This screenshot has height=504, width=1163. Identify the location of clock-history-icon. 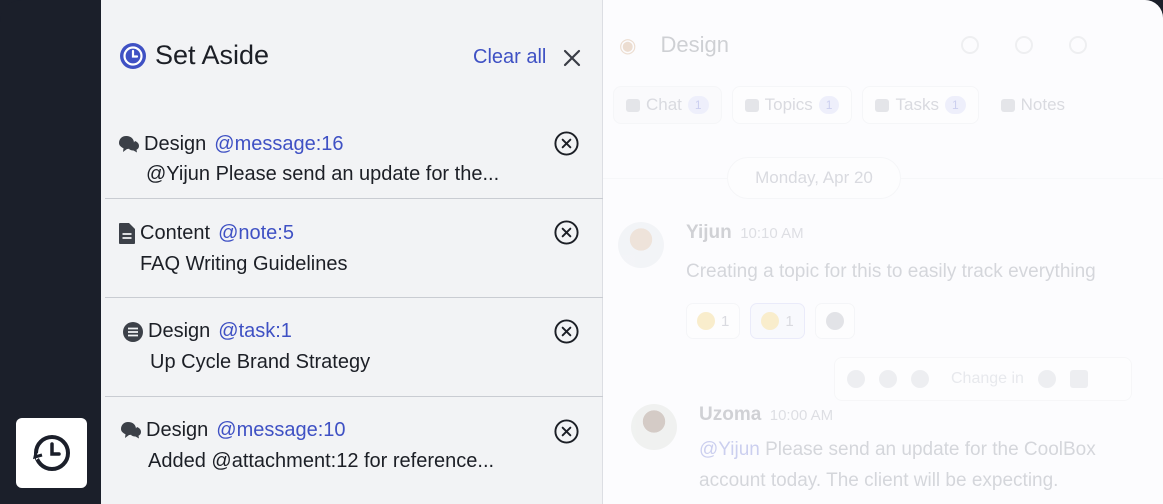
(51, 453).